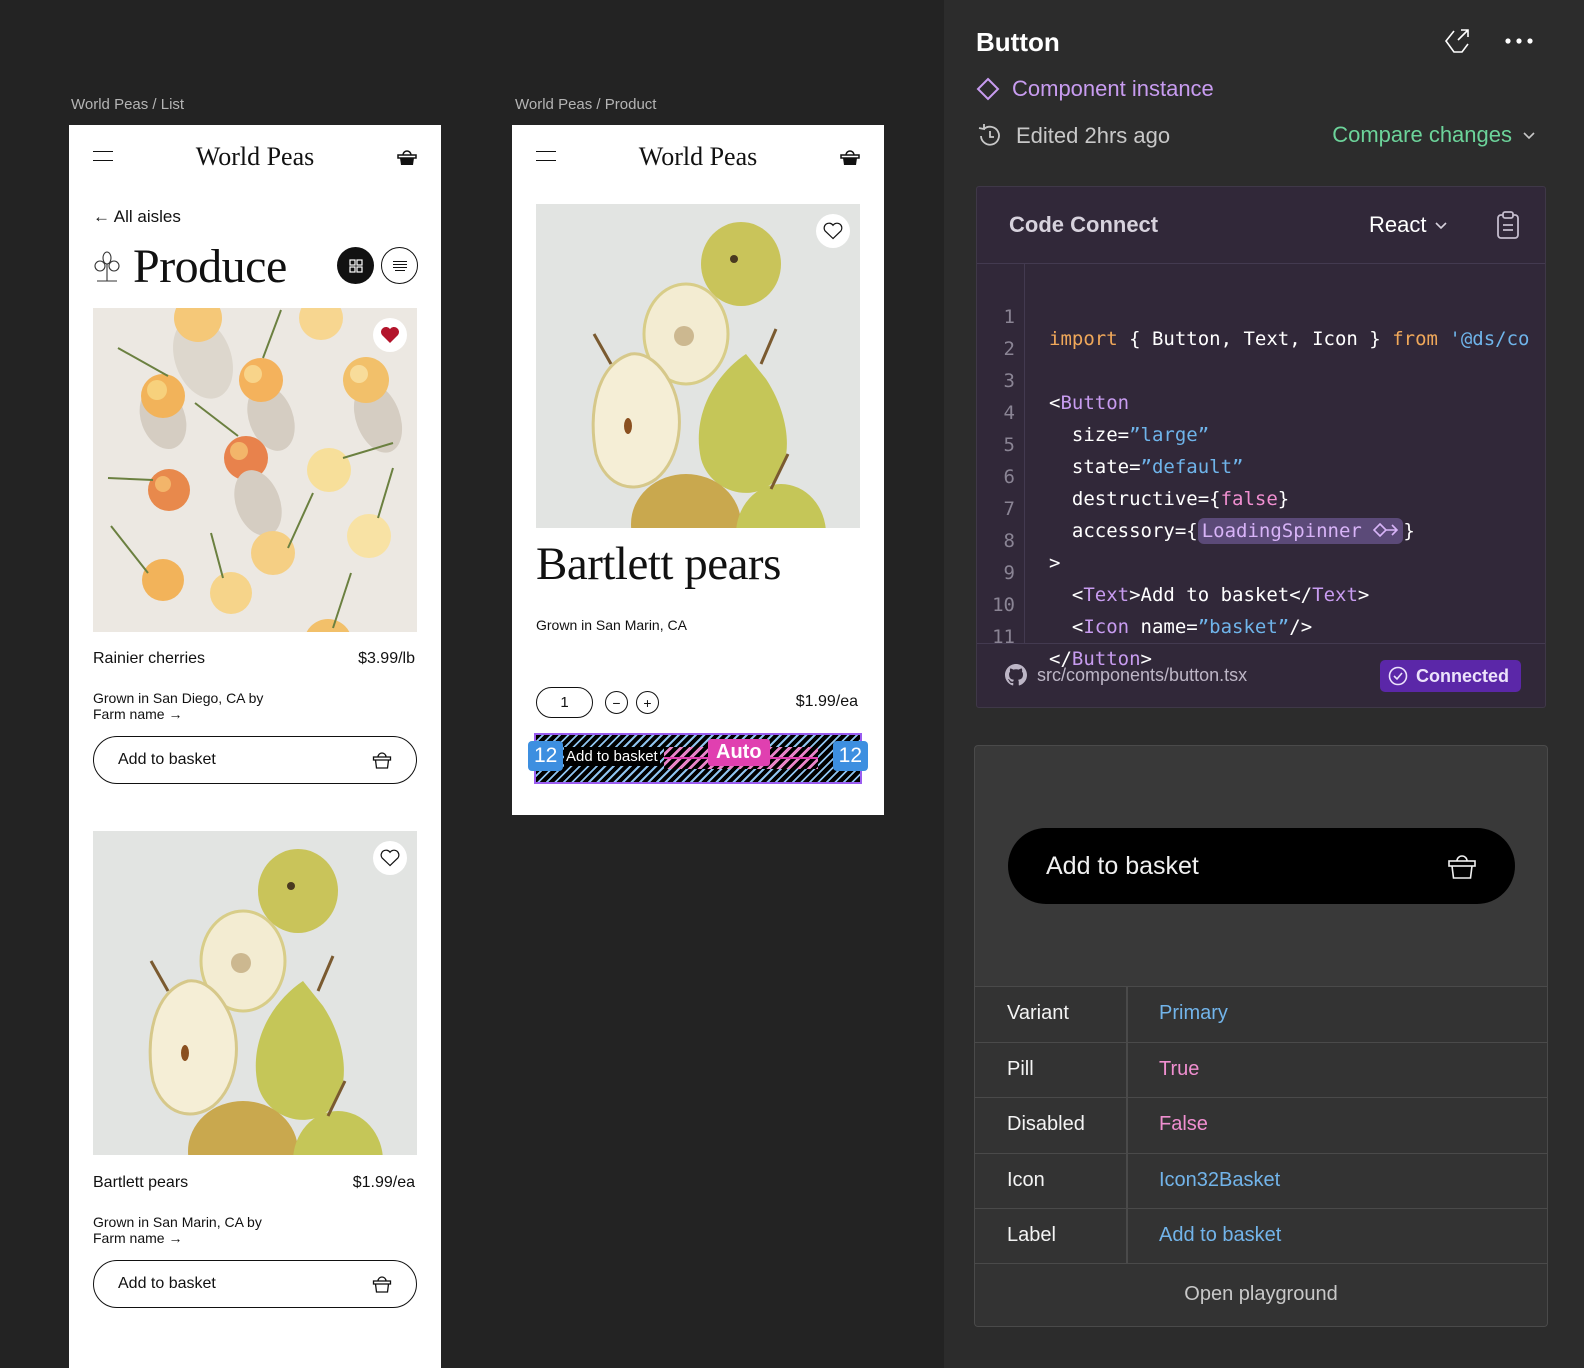  I want to click on selected-button-overlay: Add to basket Auto 12 12, so click(698, 758).